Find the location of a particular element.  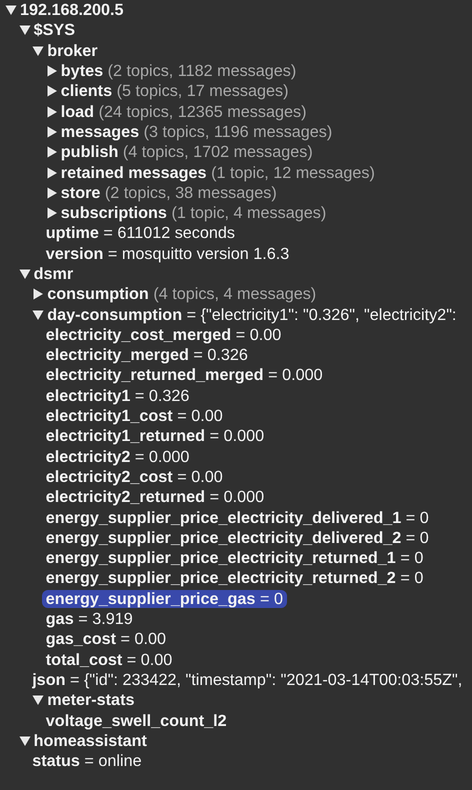

tree-node: energy_supplier_price_electricity_delivered_2 = 0 is located at coordinates (237, 537).